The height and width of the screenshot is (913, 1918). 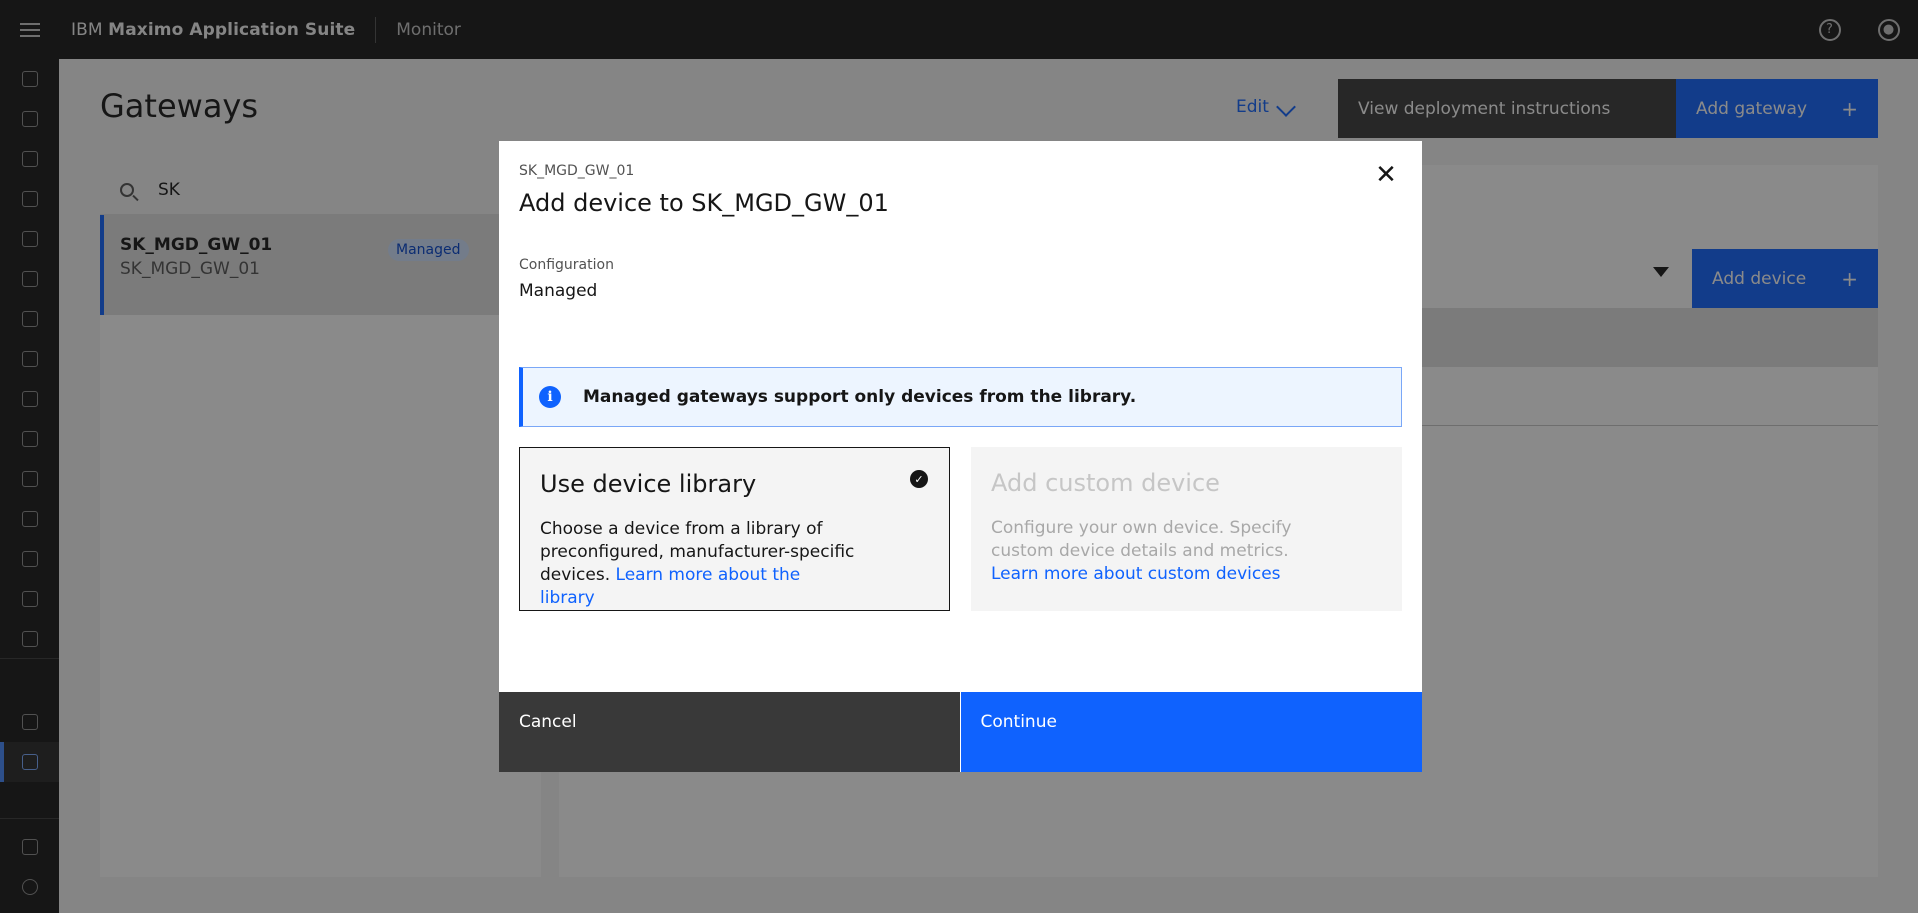 What do you see at coordinates (550, 397) in the screenshot?
I see `info-icon: i` at bounding box center [550, 397].